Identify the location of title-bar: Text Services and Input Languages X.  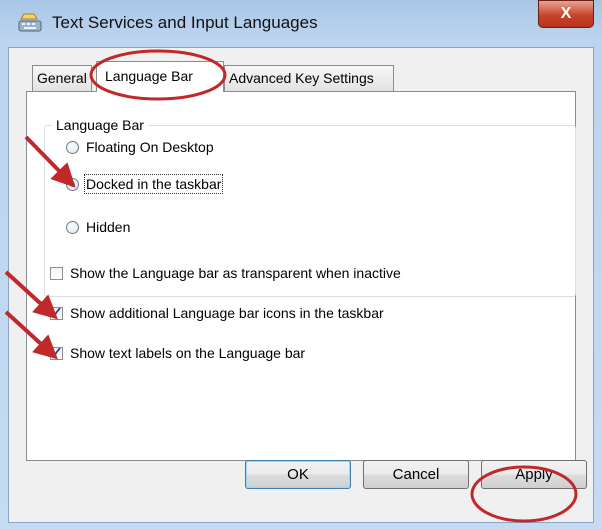
(301, 23).